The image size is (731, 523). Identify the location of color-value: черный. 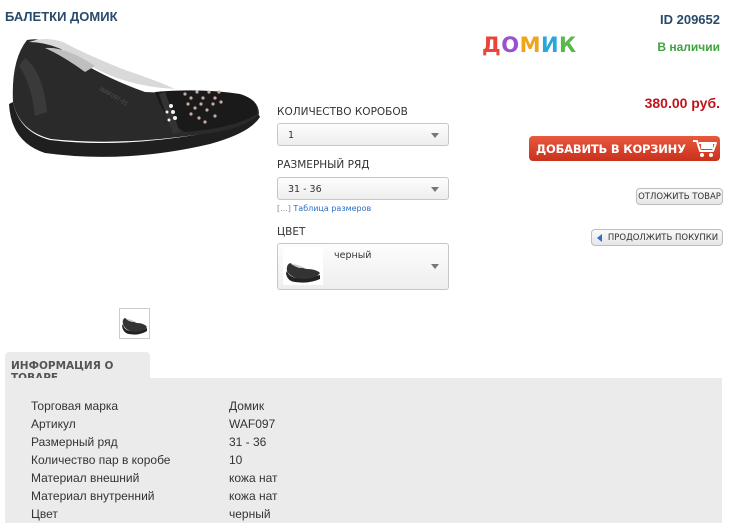
(353, 255).